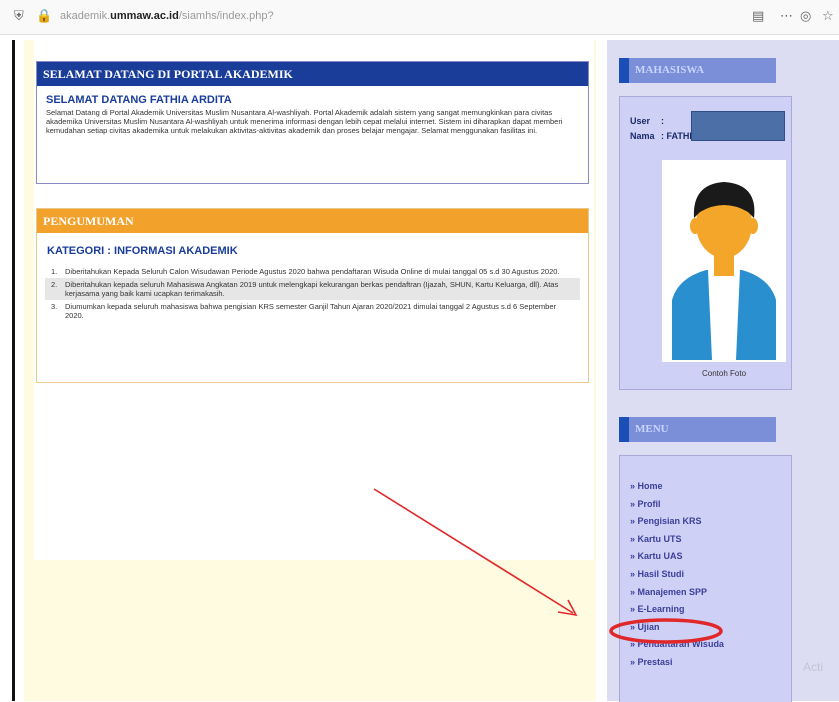 This screenshot has width=839, height=702. I want to click on pocket-icon: ◎, so click(805, 16).